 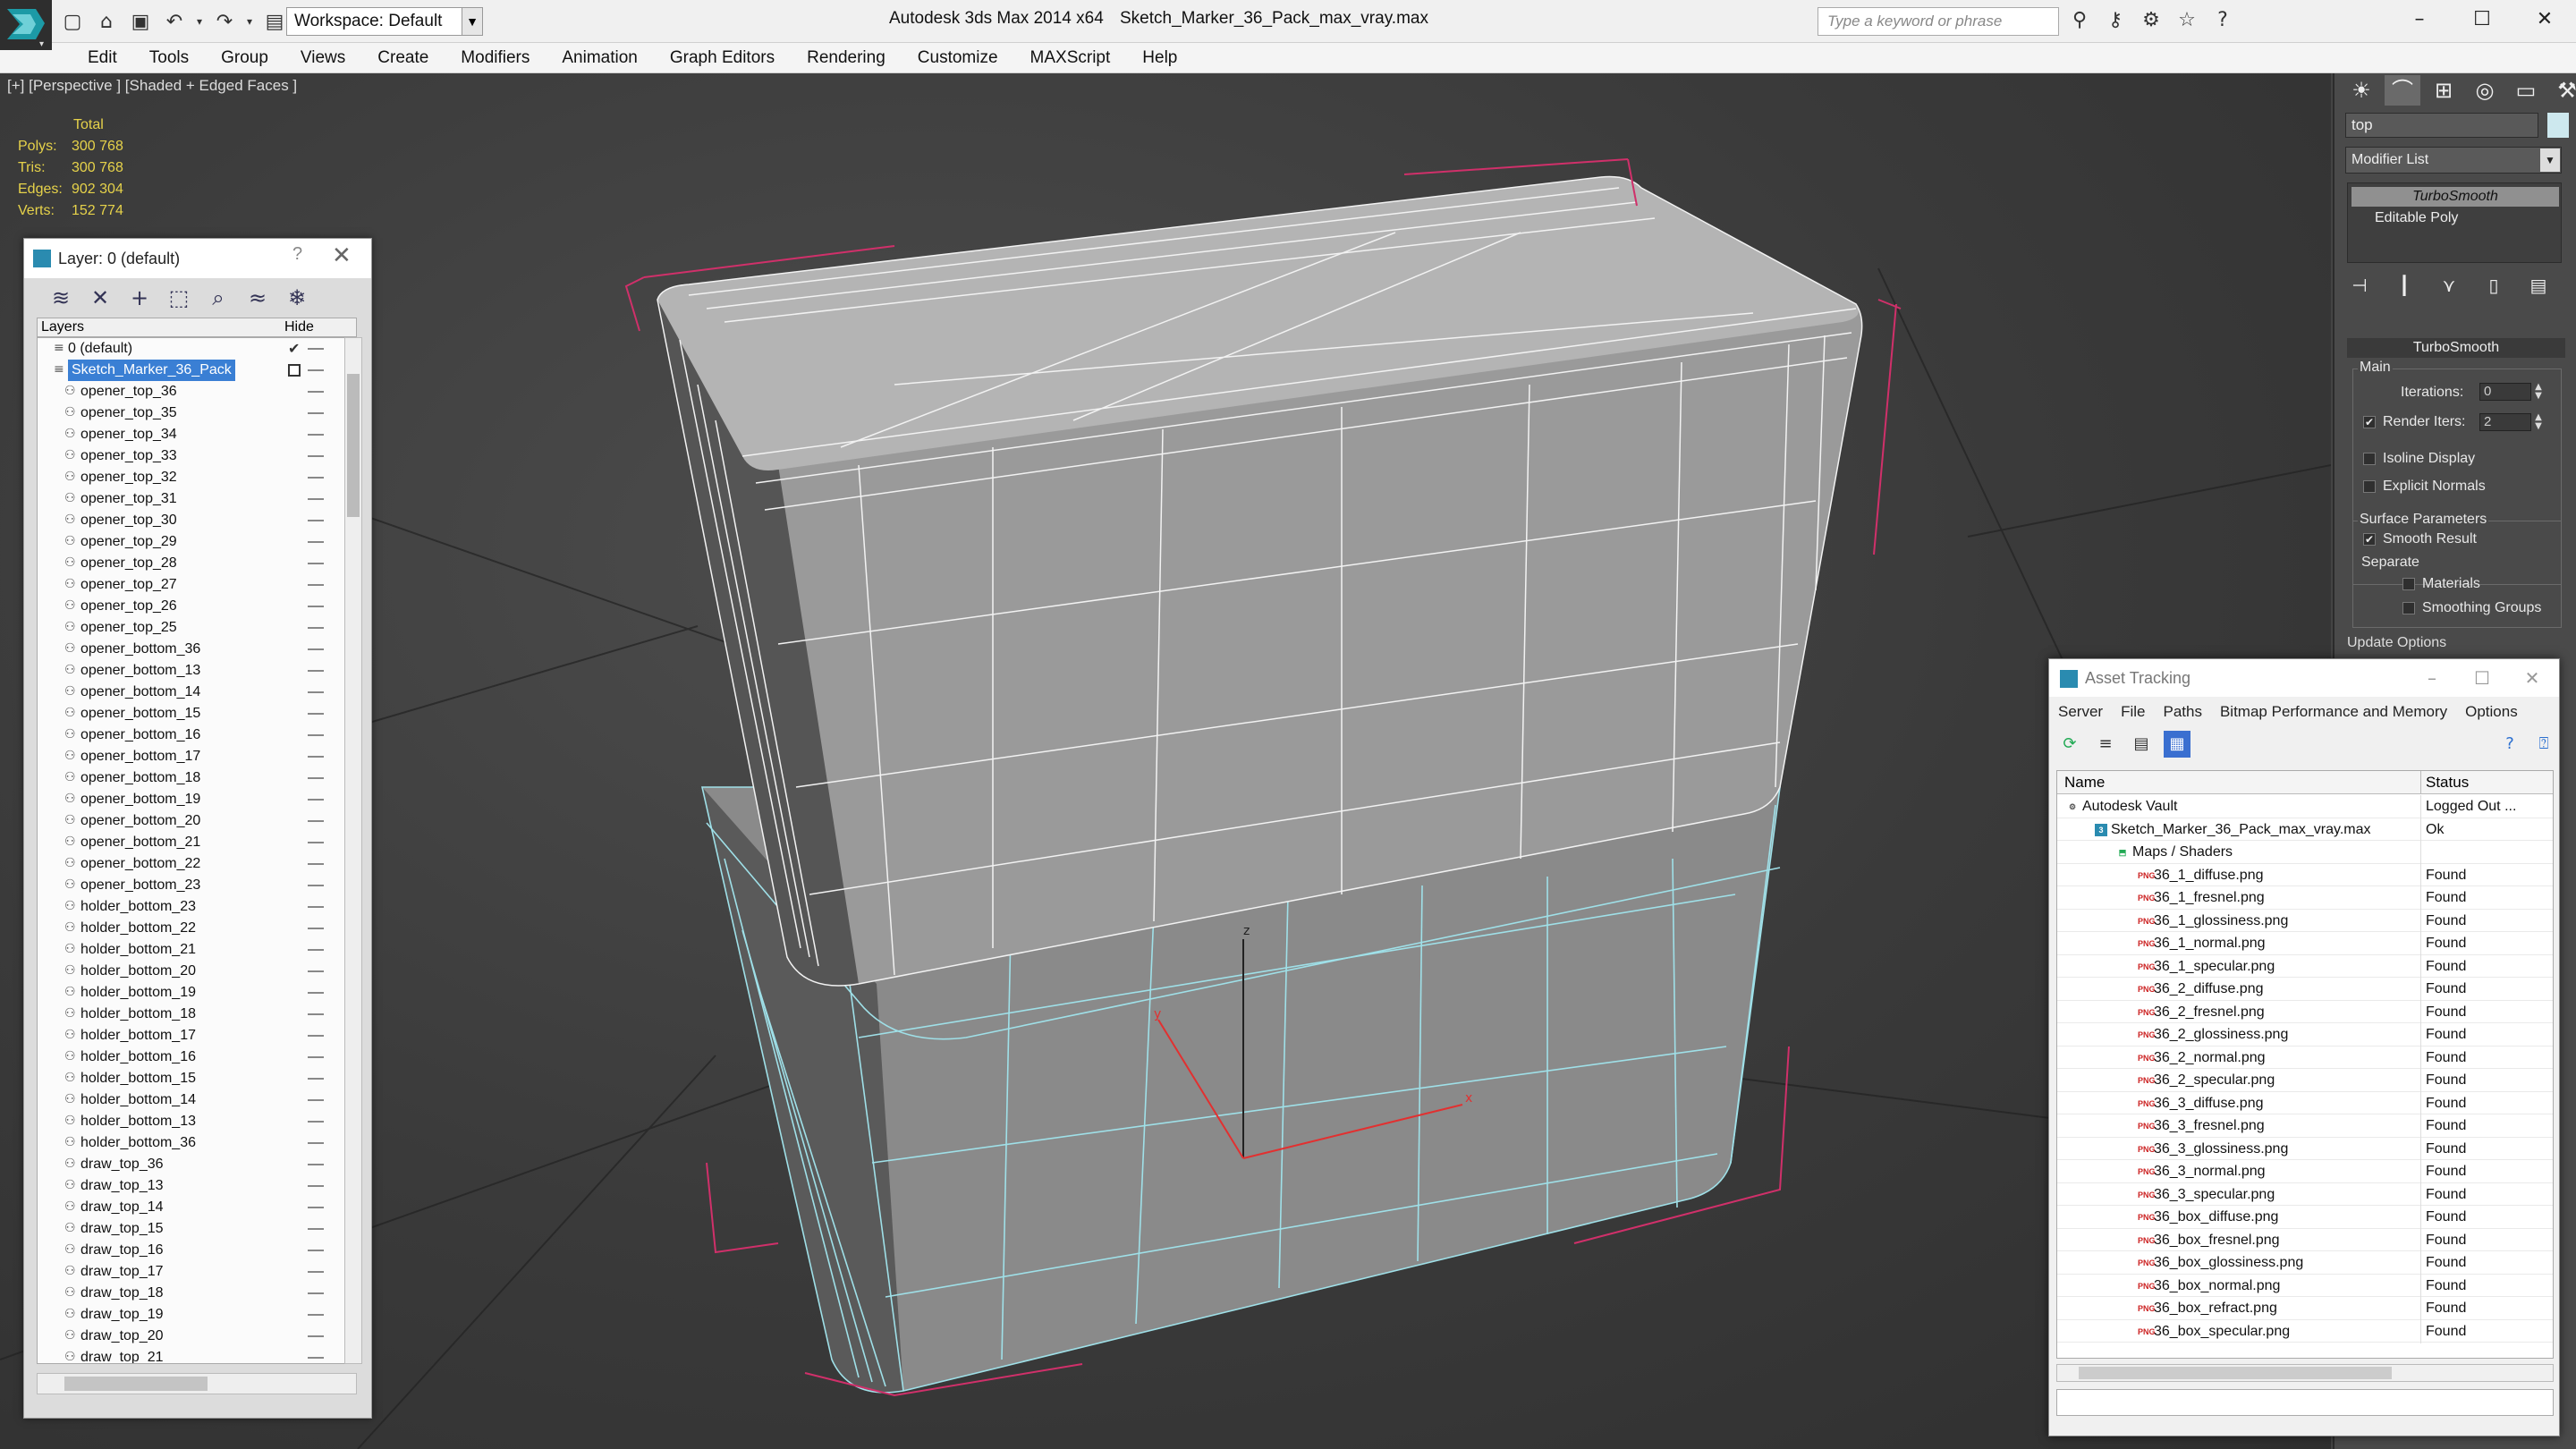 What do you see at coordinates (2305, 1080) in the screenshot?
I see `asset-row: PNG 36_2_specular.png Found` at bounding box center [2305, 1080].